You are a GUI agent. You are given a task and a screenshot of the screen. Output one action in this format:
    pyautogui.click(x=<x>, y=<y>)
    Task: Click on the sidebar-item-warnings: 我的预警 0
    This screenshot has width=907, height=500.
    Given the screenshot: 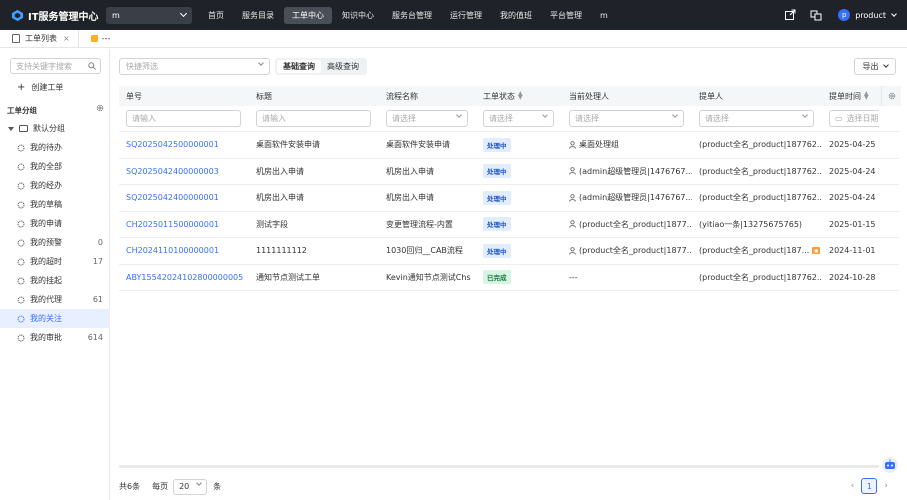 What is the action you would take?
    pyautogui.click(x=55, y=242)
    